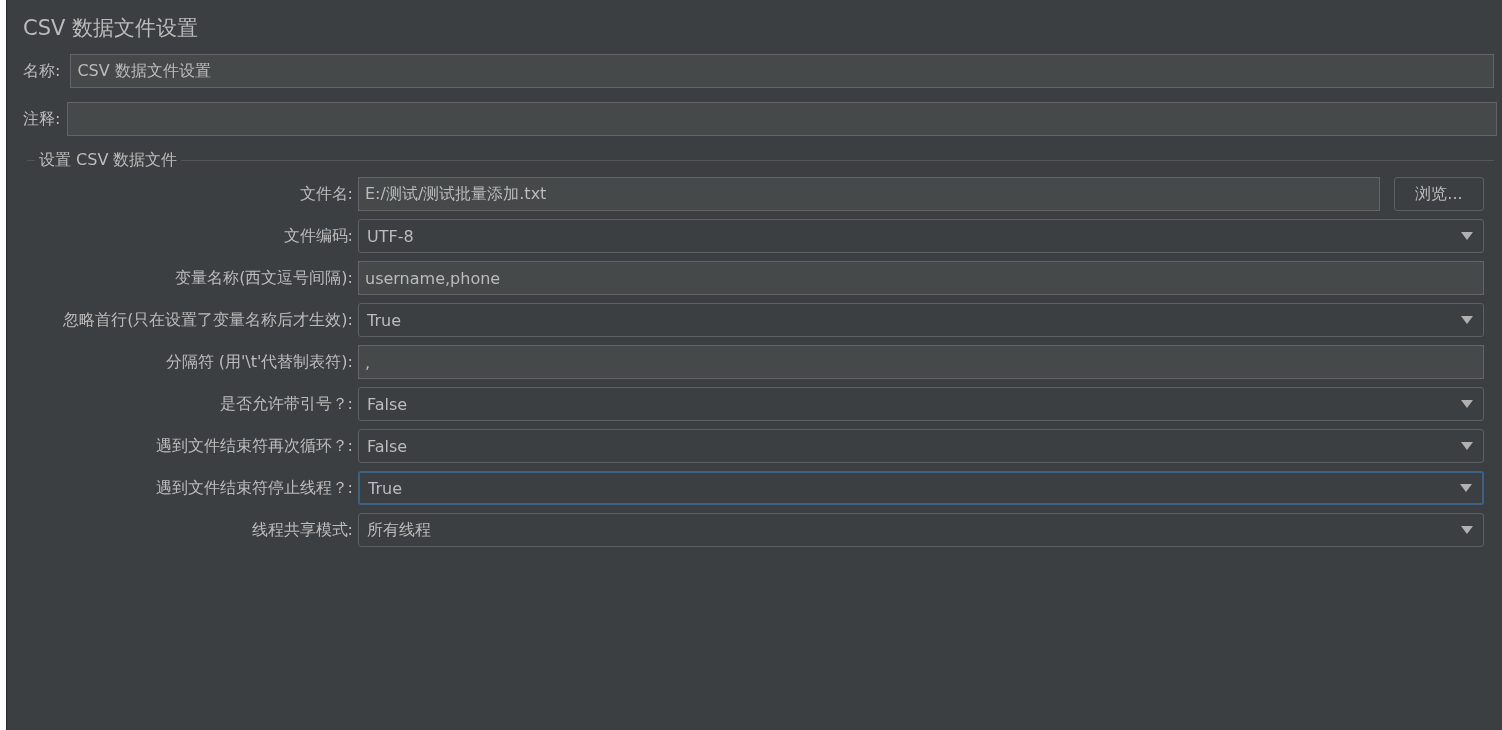 This screenshot has width=1502, height=730. What do you see at coordinates (317, 236) in the screenshot?
I see `field-label: 文件编码:` at bounding box center [317, 236].